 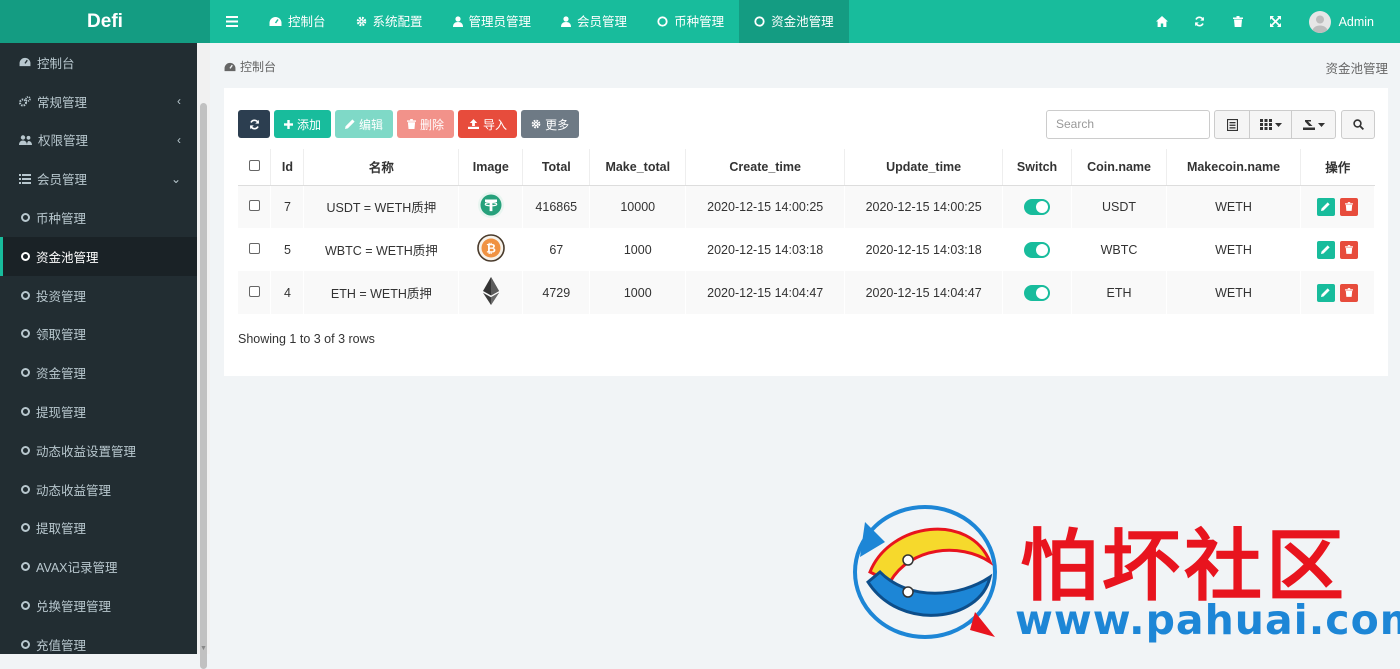 What do you see at coordinates (474, 124) in the screenshot?
I see `upload-icon` at bounding box center [474, 124].